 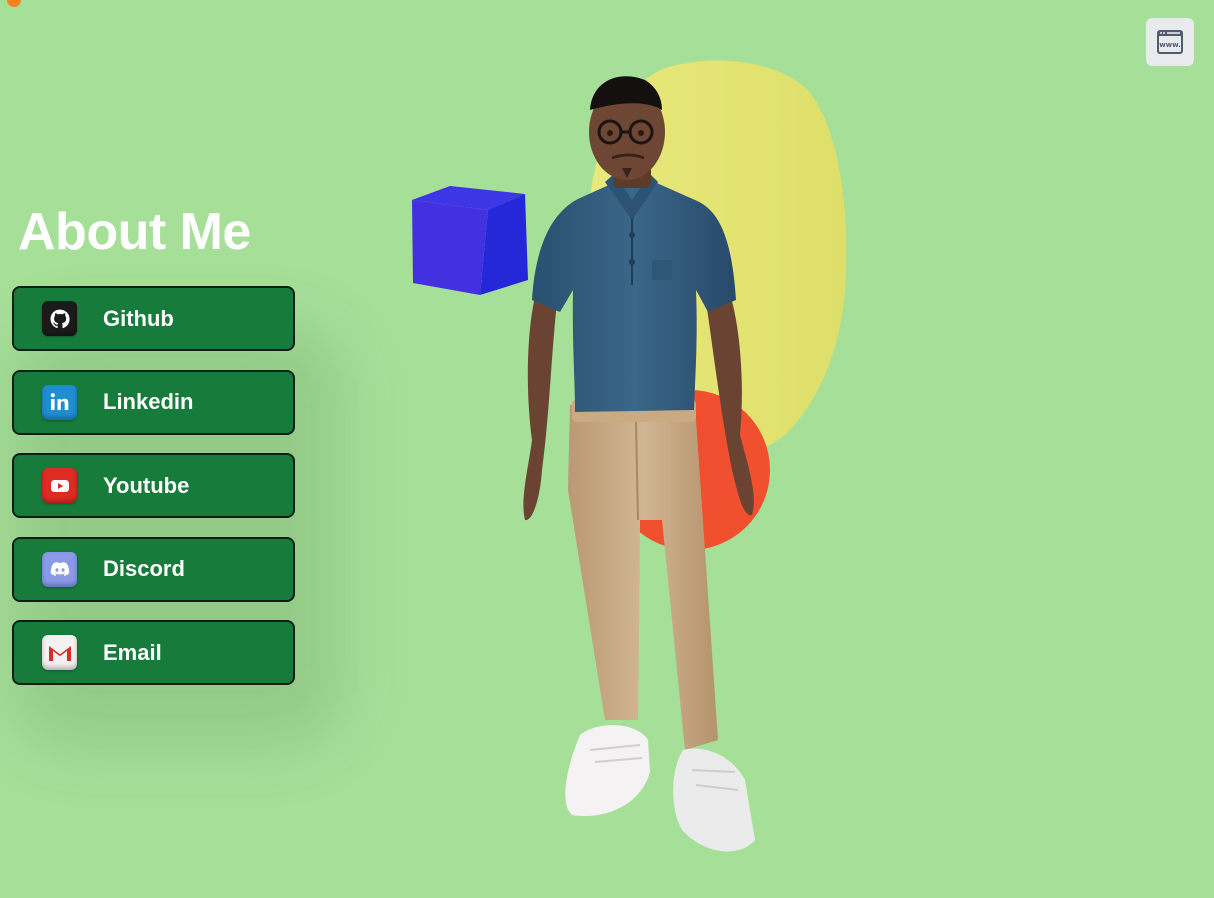 I want to click on github-link-label: Github, so click(x=138, y=318).